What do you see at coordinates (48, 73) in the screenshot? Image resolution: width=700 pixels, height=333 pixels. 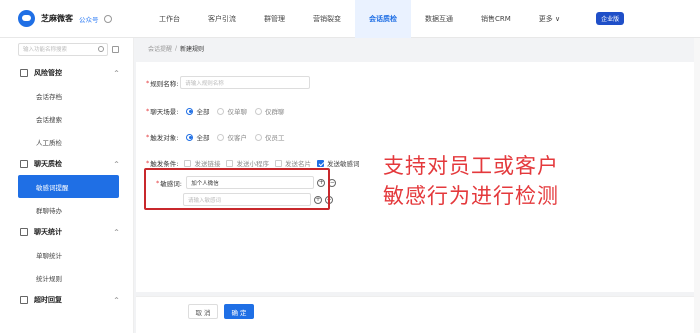 I see `group-label: 风险管控` at bounding box center [48, 73].